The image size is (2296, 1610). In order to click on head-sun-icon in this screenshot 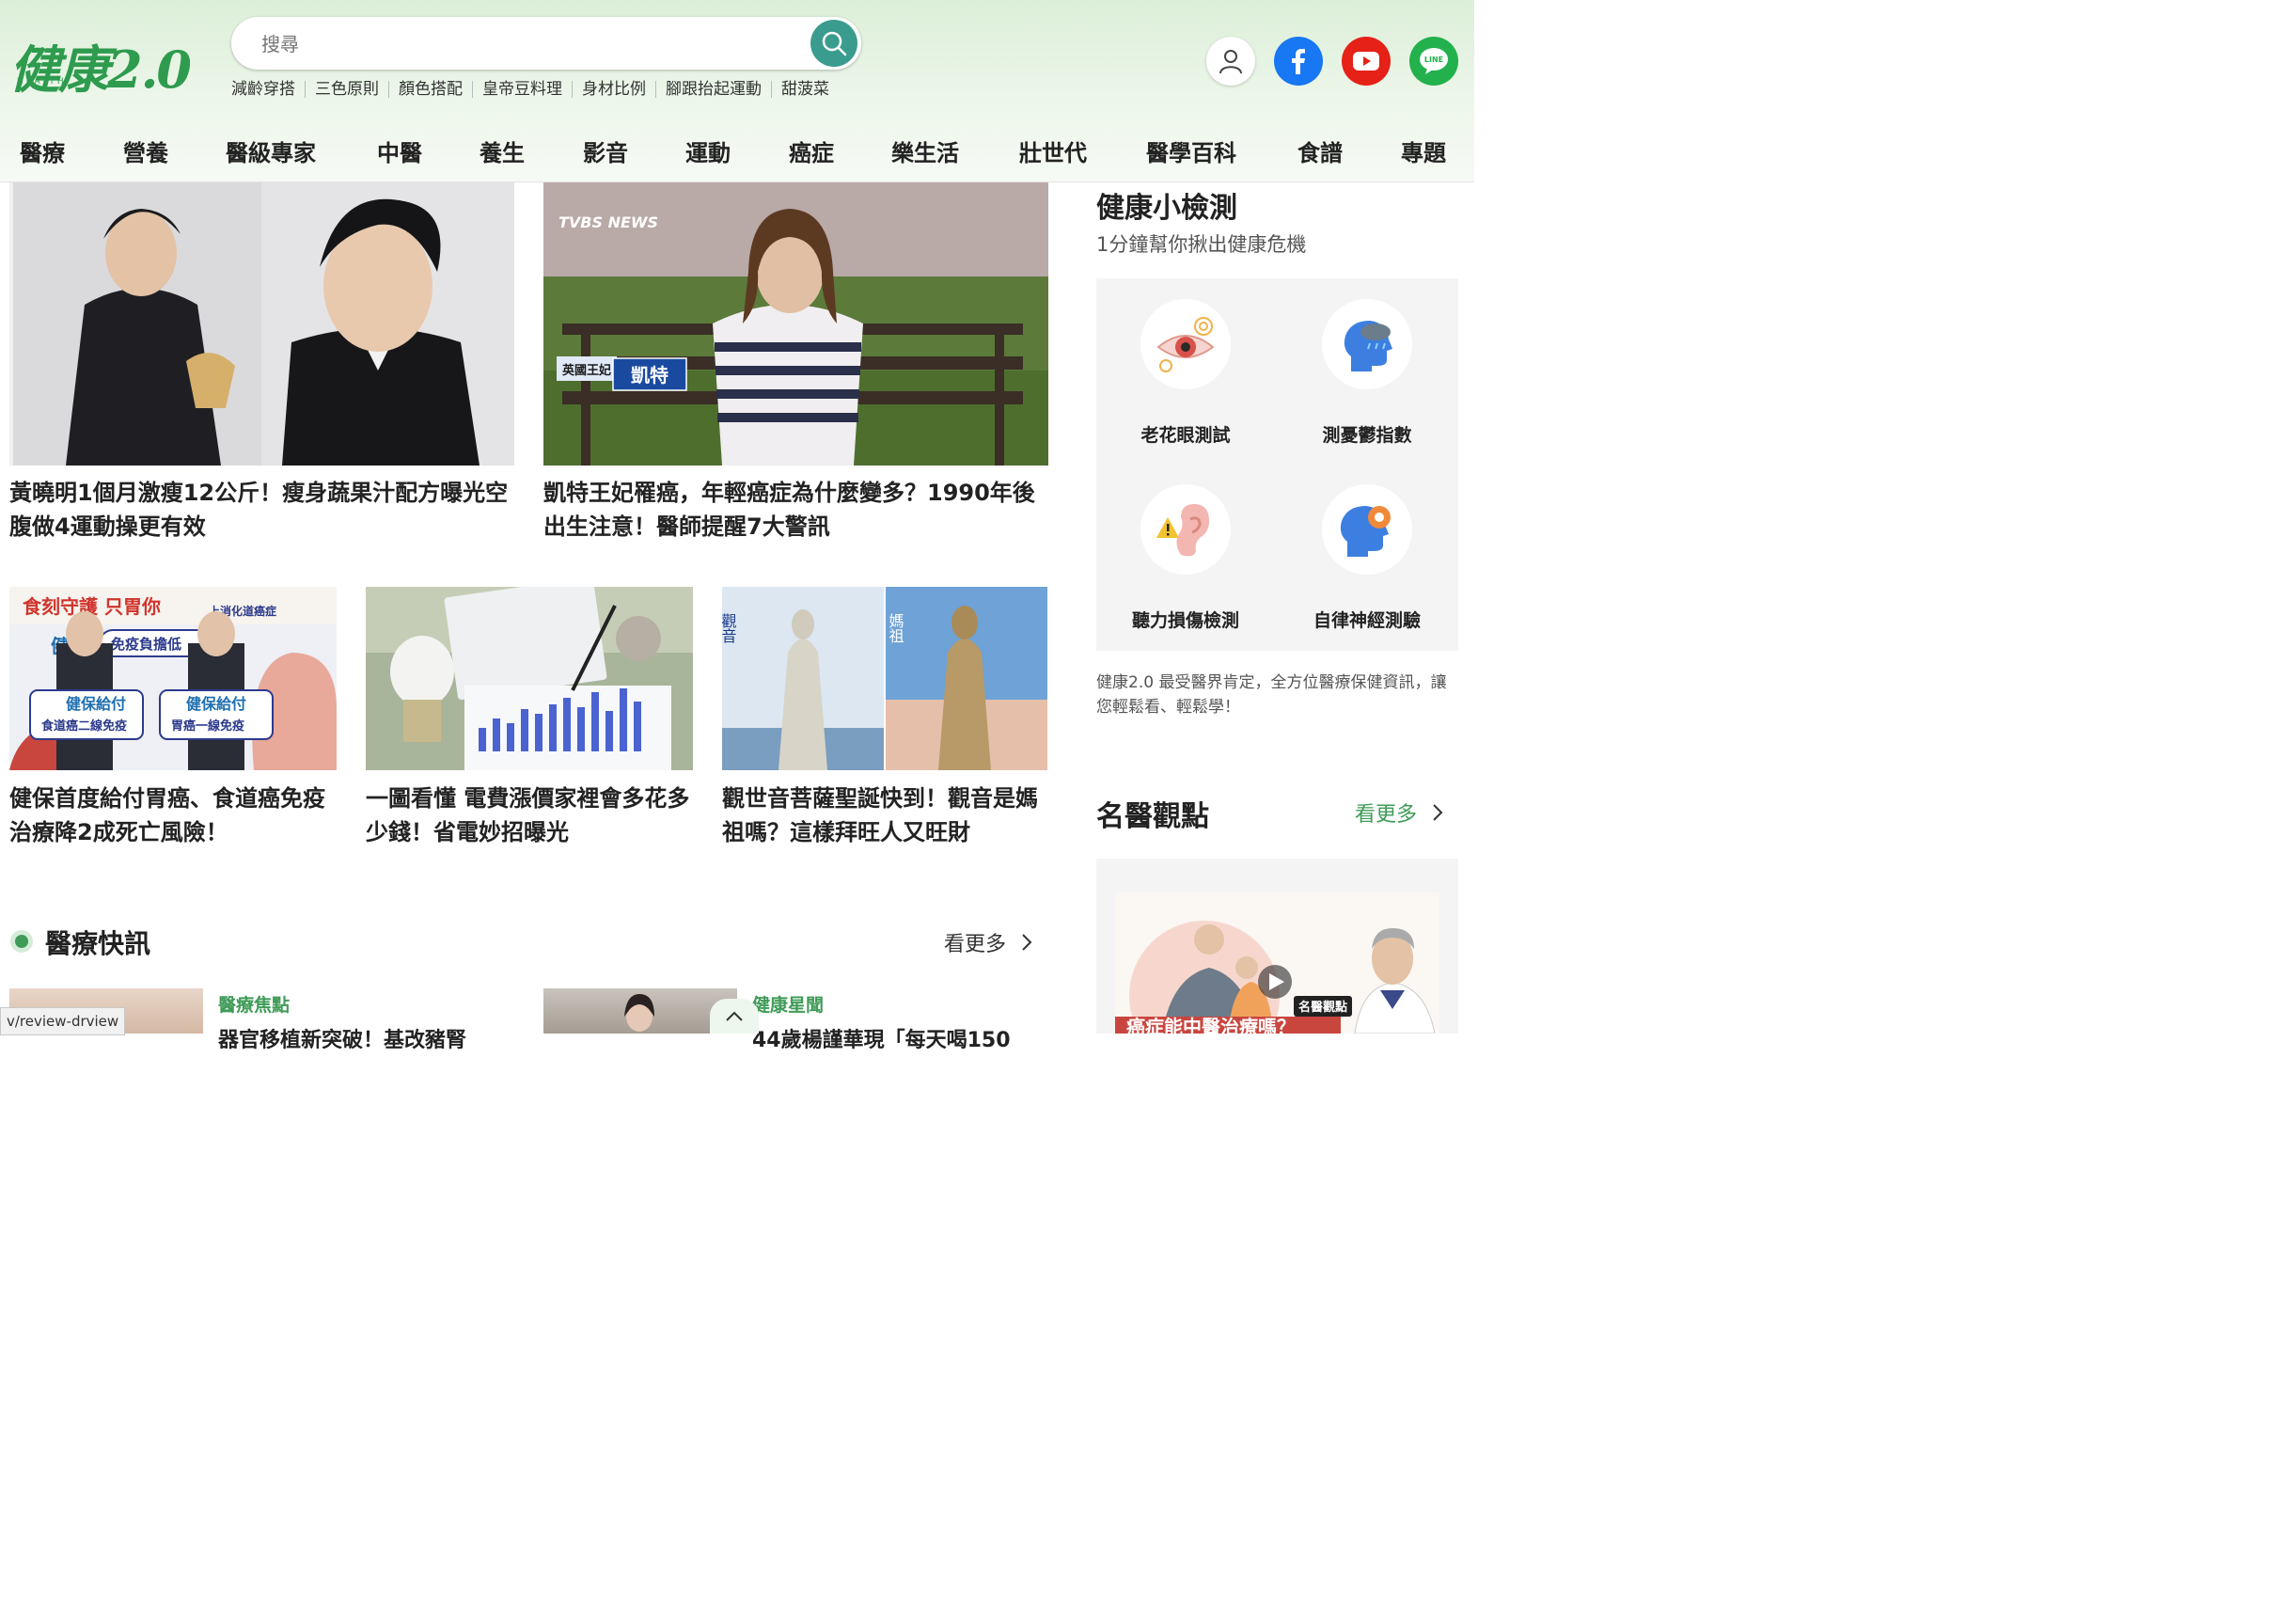, I will do `click(1366, 531)`.